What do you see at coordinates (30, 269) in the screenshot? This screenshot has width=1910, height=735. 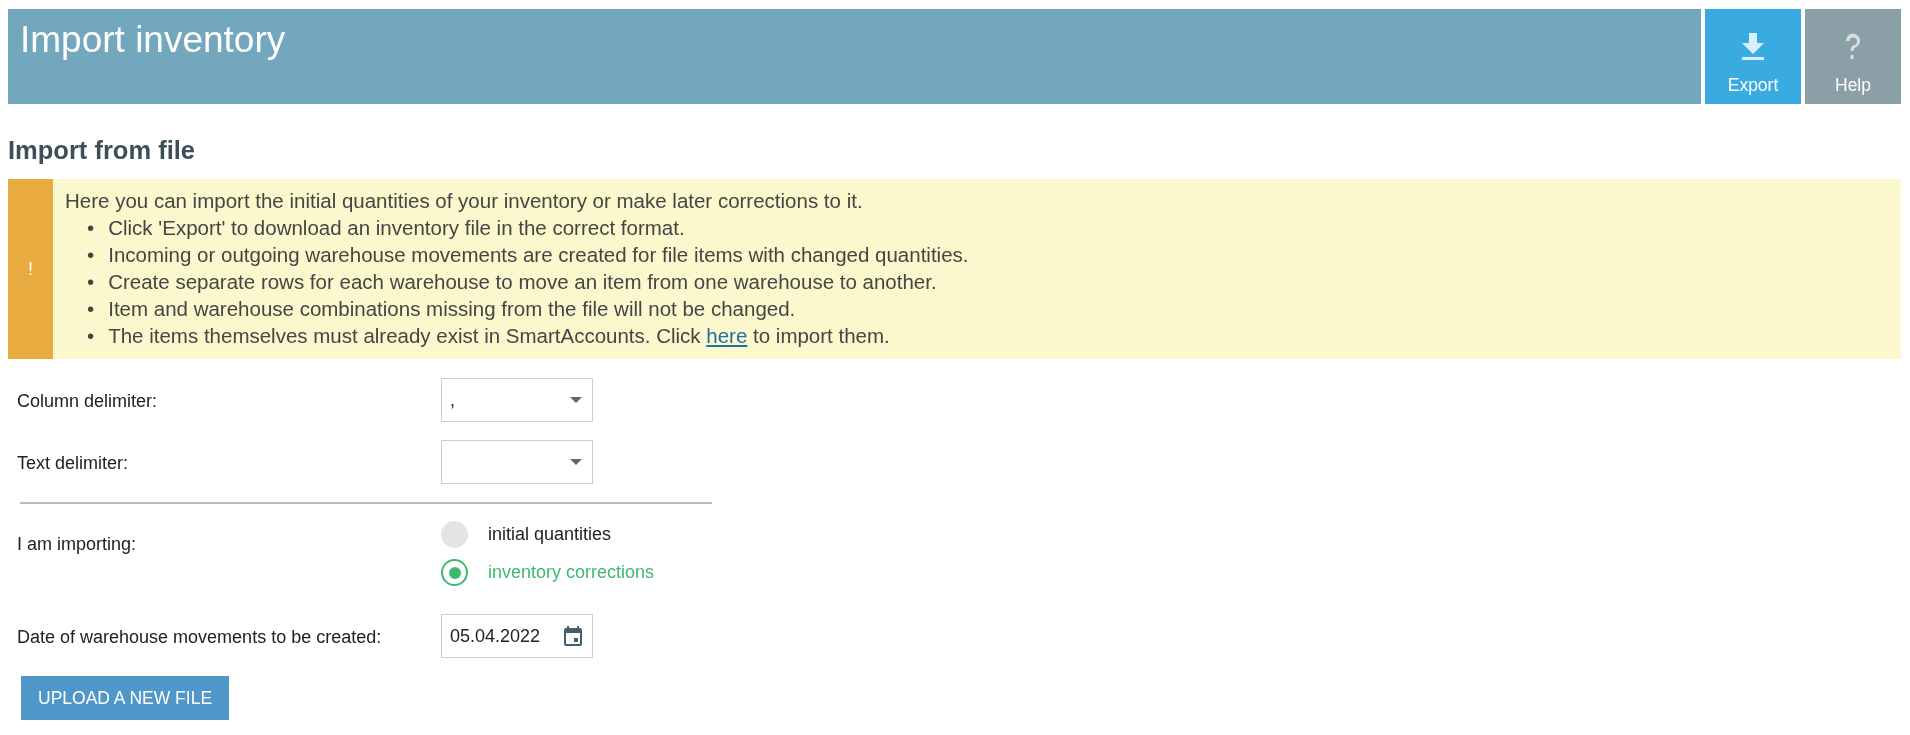 I see `exclamation-icon: !` at bounding box center [30, 269].